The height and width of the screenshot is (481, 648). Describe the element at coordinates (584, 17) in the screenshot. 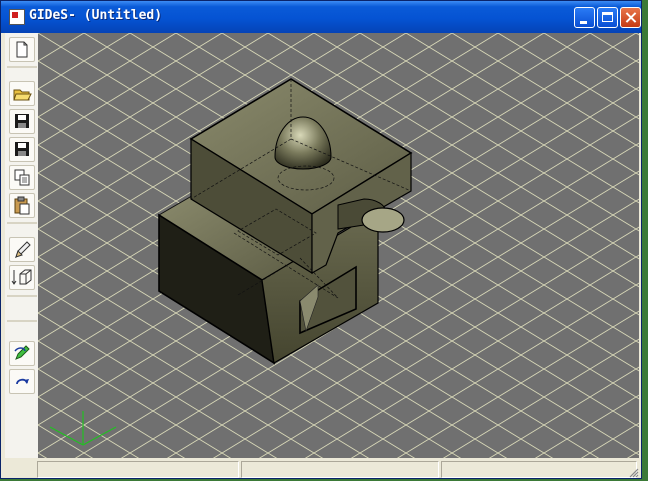

I see `minimize-button` at that location.